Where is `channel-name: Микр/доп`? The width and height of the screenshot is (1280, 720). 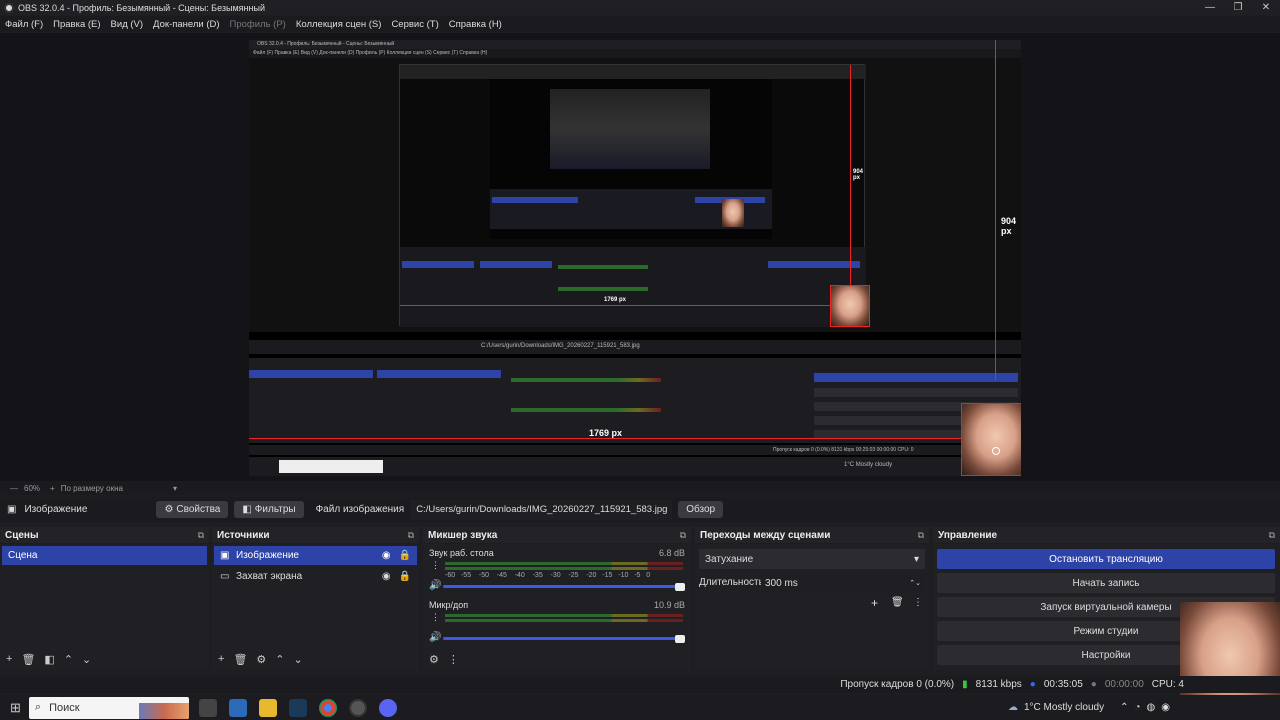
channel-name: Микр/доп is located at coordinates (449, 605).